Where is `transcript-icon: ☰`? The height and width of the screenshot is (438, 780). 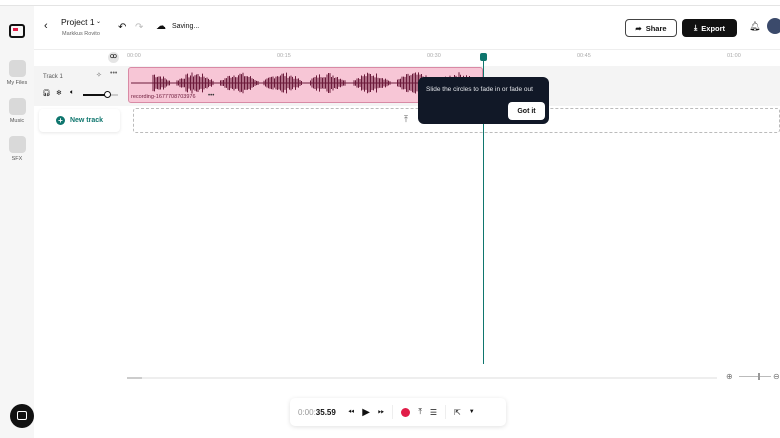
transcript-icon: ☰ is located at coordinates (433, 412).